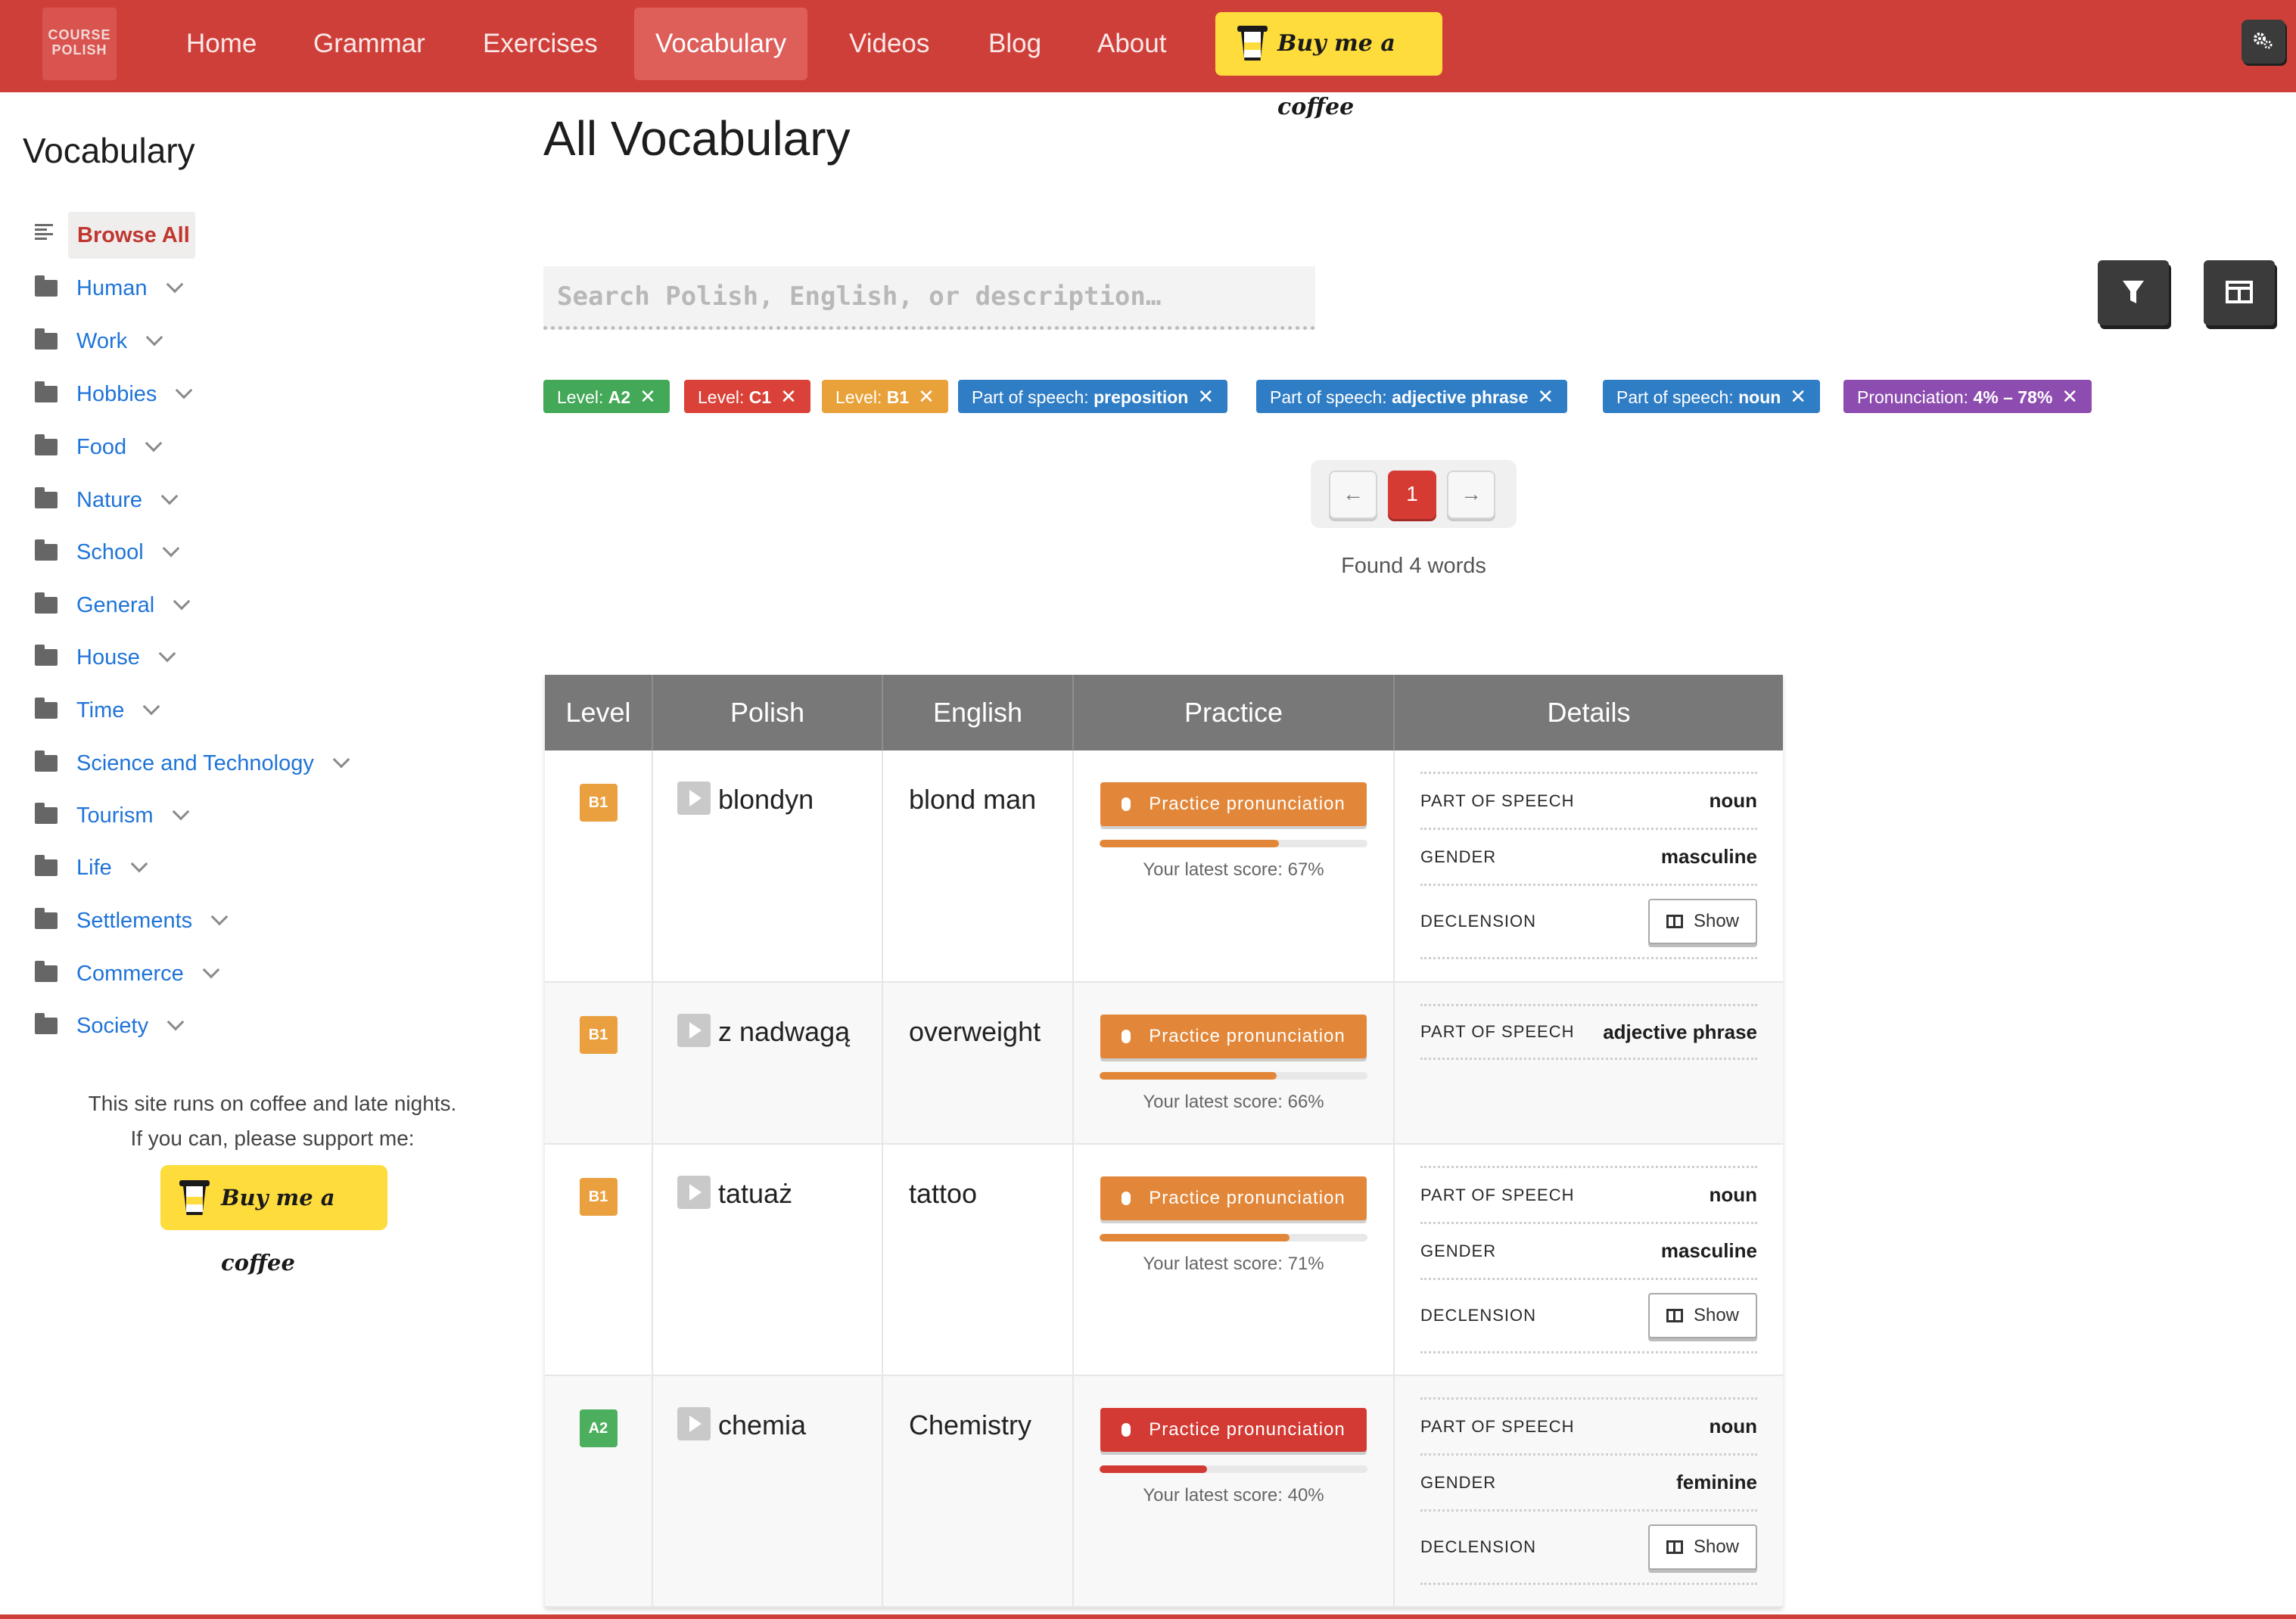 This screenshot has height=1619, width=2296. I want to click on chip-value: C1, so click(760, 397).